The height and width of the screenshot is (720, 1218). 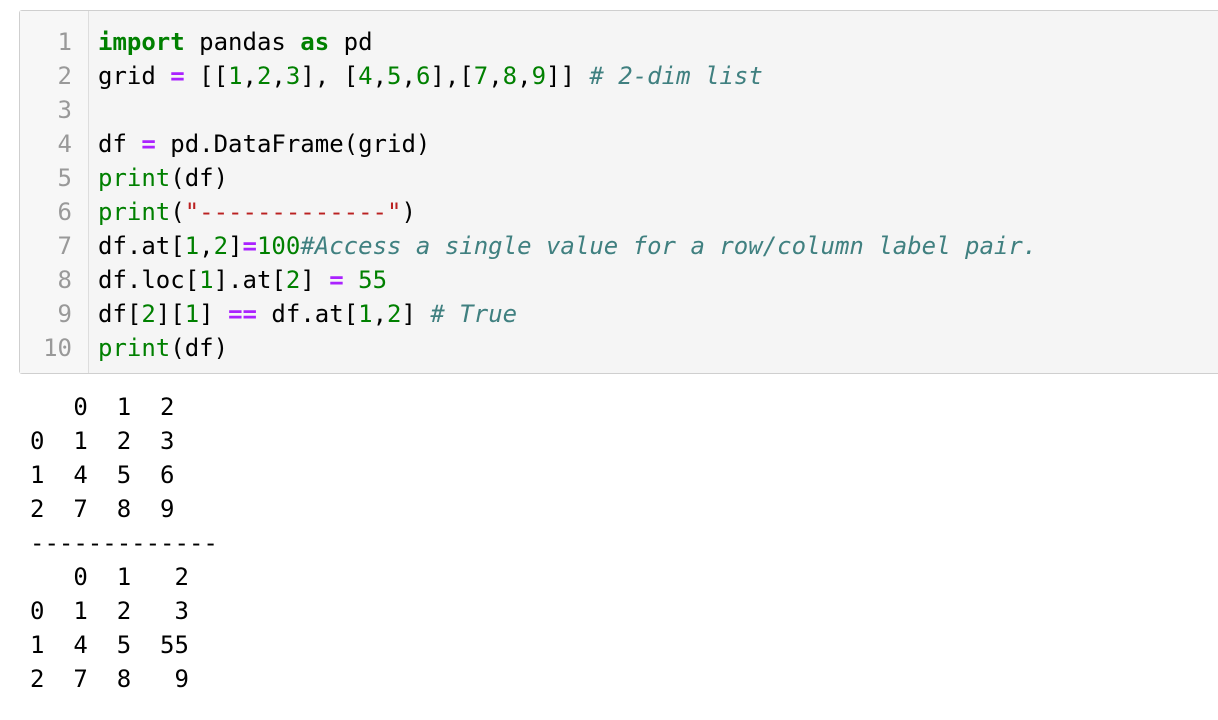 I want to click on code-token: 3, so click(x=293, y=76).